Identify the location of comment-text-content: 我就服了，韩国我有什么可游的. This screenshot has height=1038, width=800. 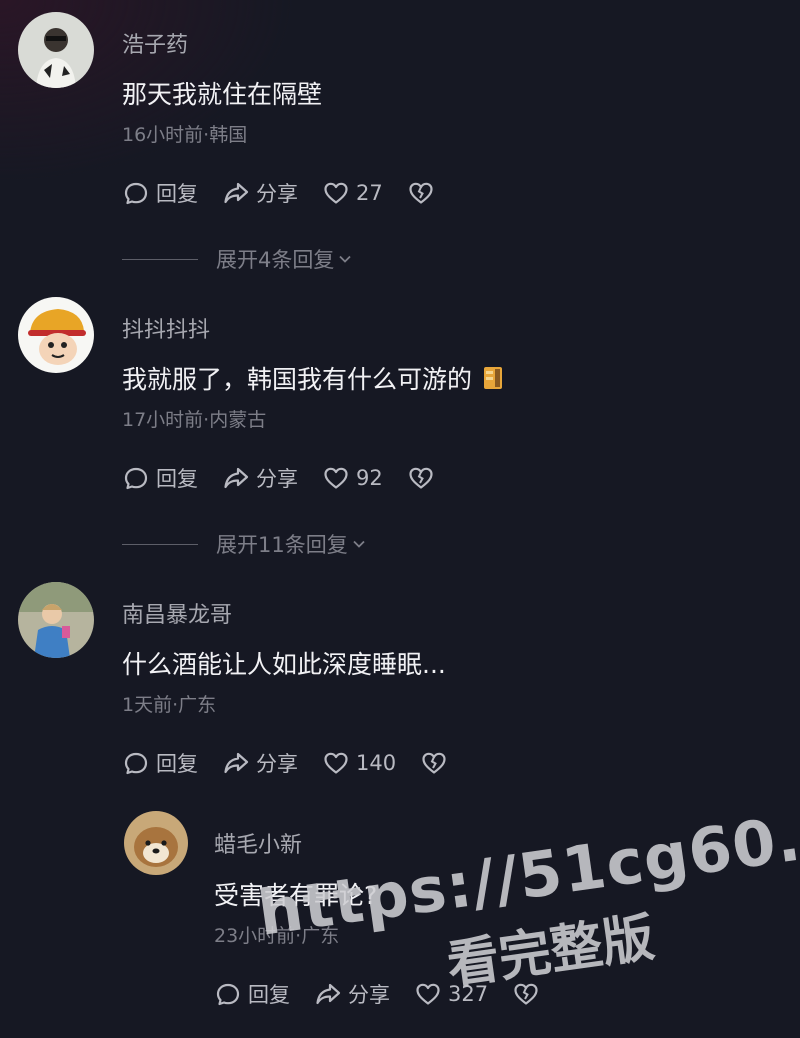
(297, 379).